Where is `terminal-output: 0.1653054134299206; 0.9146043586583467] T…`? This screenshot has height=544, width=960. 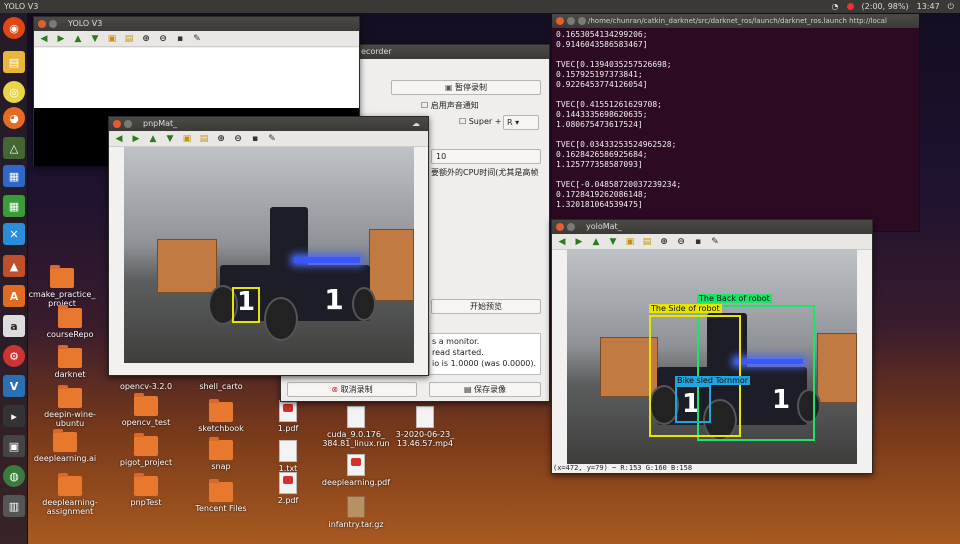 terminal-output: 0.1653054134299206; 0.9146043586583467] T… is located at coordinates (735, 120).